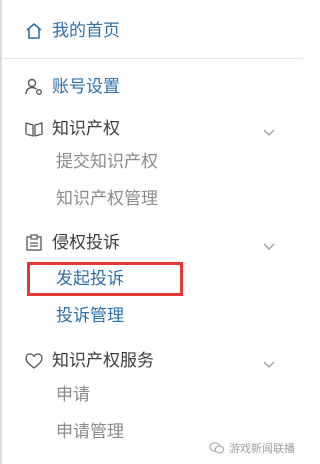 The width and height of the screenshot is (320, 464). I want to click on sidebar-item-submit-ip: 提交知识产权, so click(107, 162).